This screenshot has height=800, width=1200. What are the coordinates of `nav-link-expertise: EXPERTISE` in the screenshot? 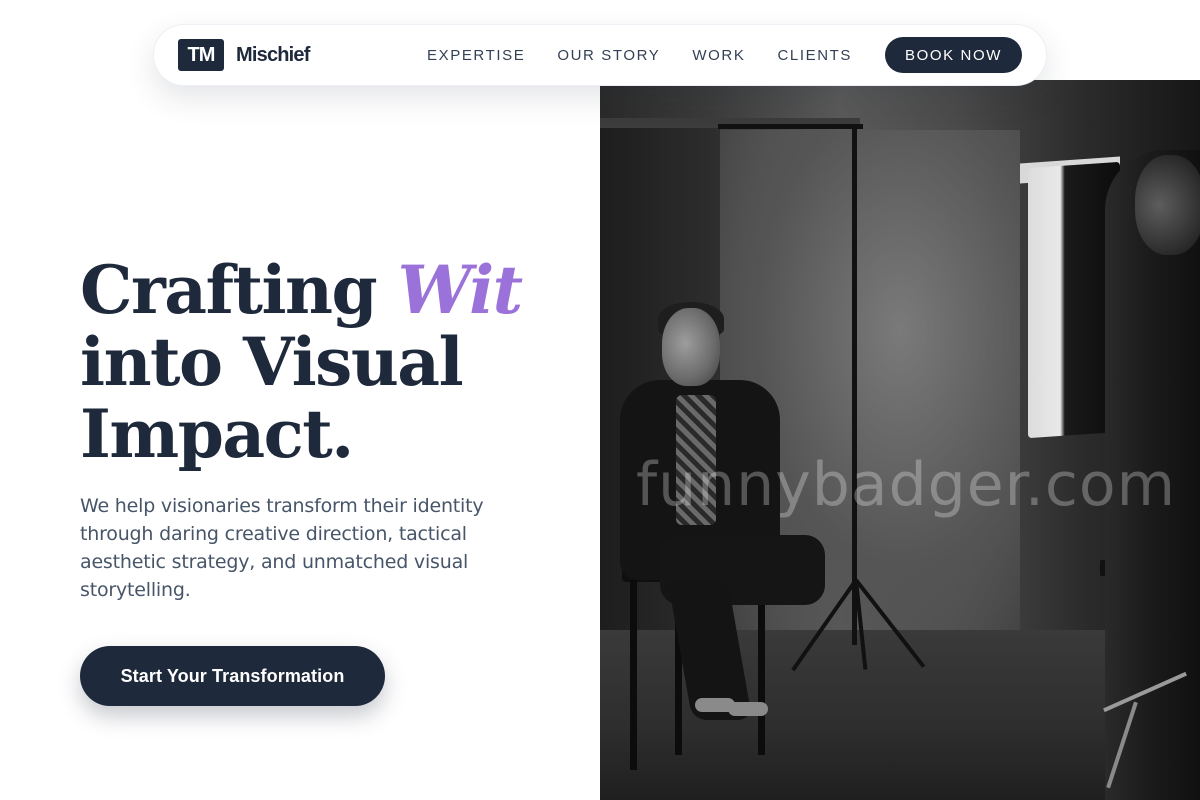 It's located at (476, 55).